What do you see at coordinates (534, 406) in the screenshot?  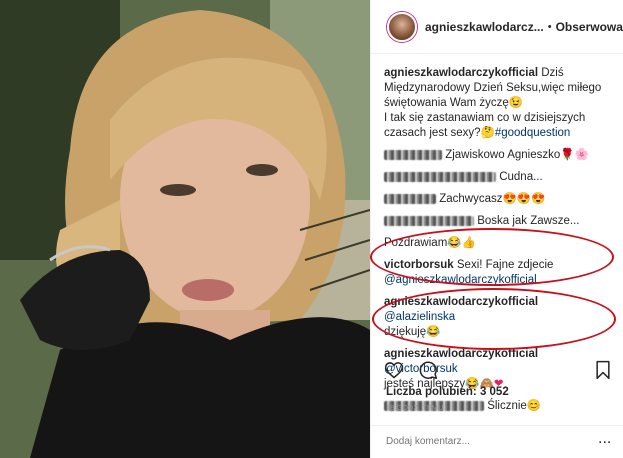 I see `smile-emoji: 😊` at bounding box center [534, 406].